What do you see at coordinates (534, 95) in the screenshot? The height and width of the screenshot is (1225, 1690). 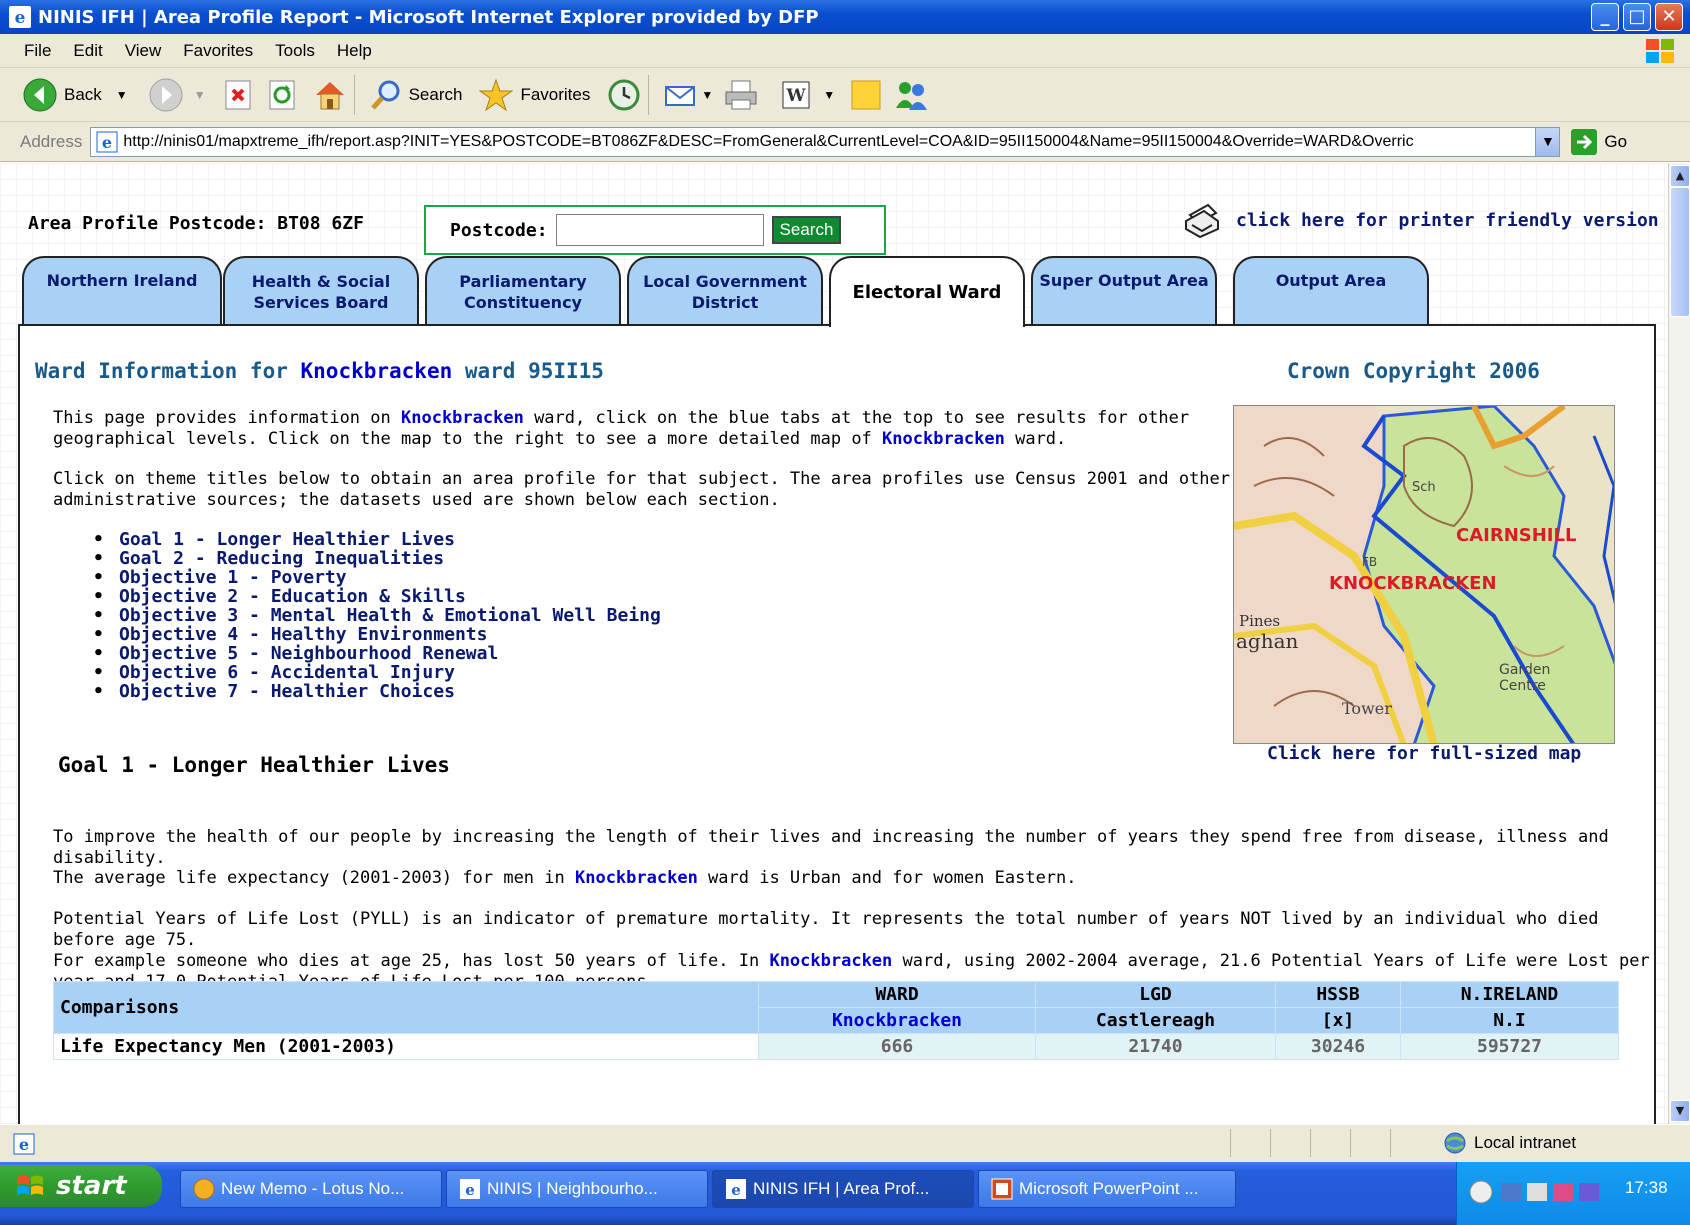 I see `favorites-button: Favorites` at bounding box center [534, 95].